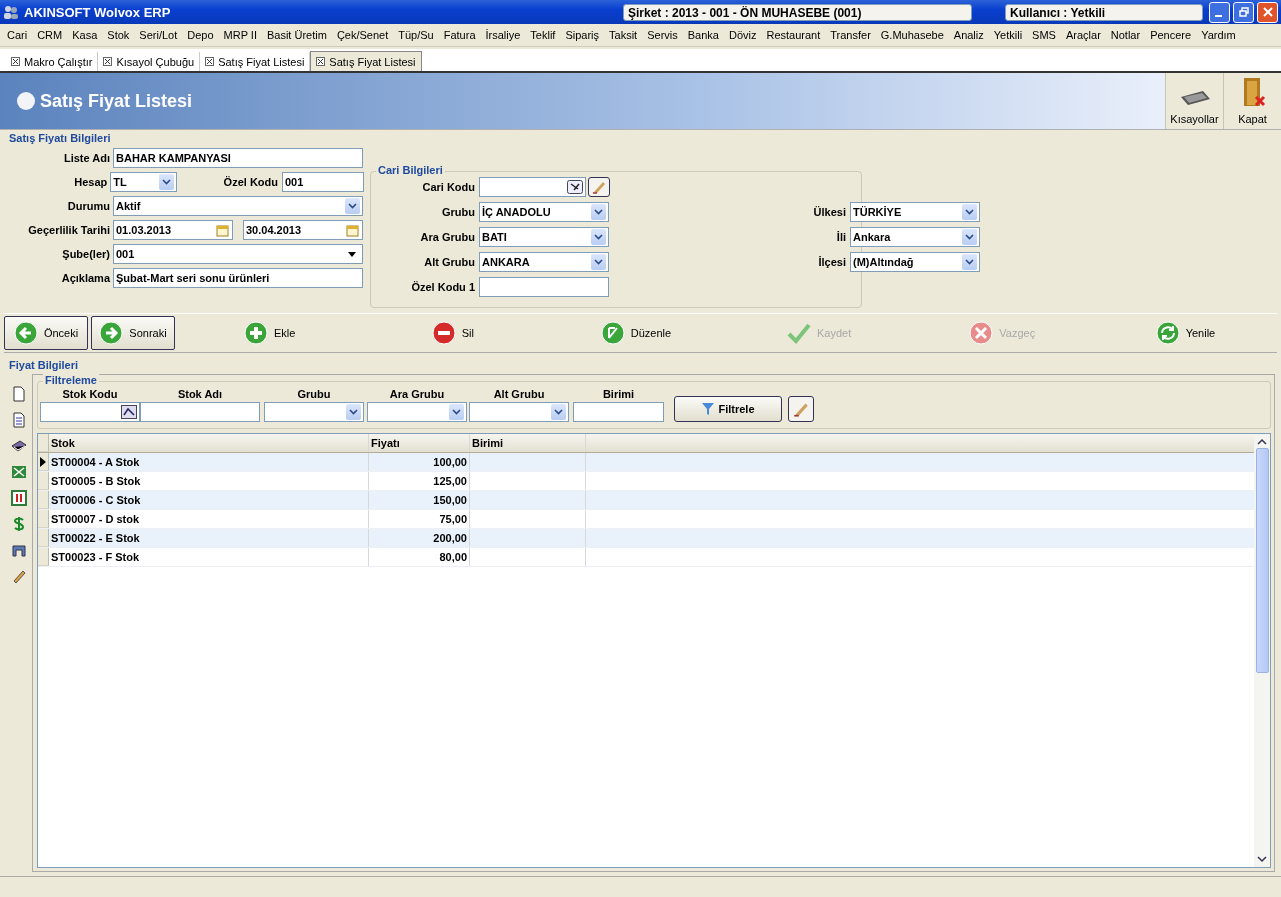 Image resolution: width=1281 pixels, height=897 pixels. I want to click on dropdown: Aktif, so click(238, 206).